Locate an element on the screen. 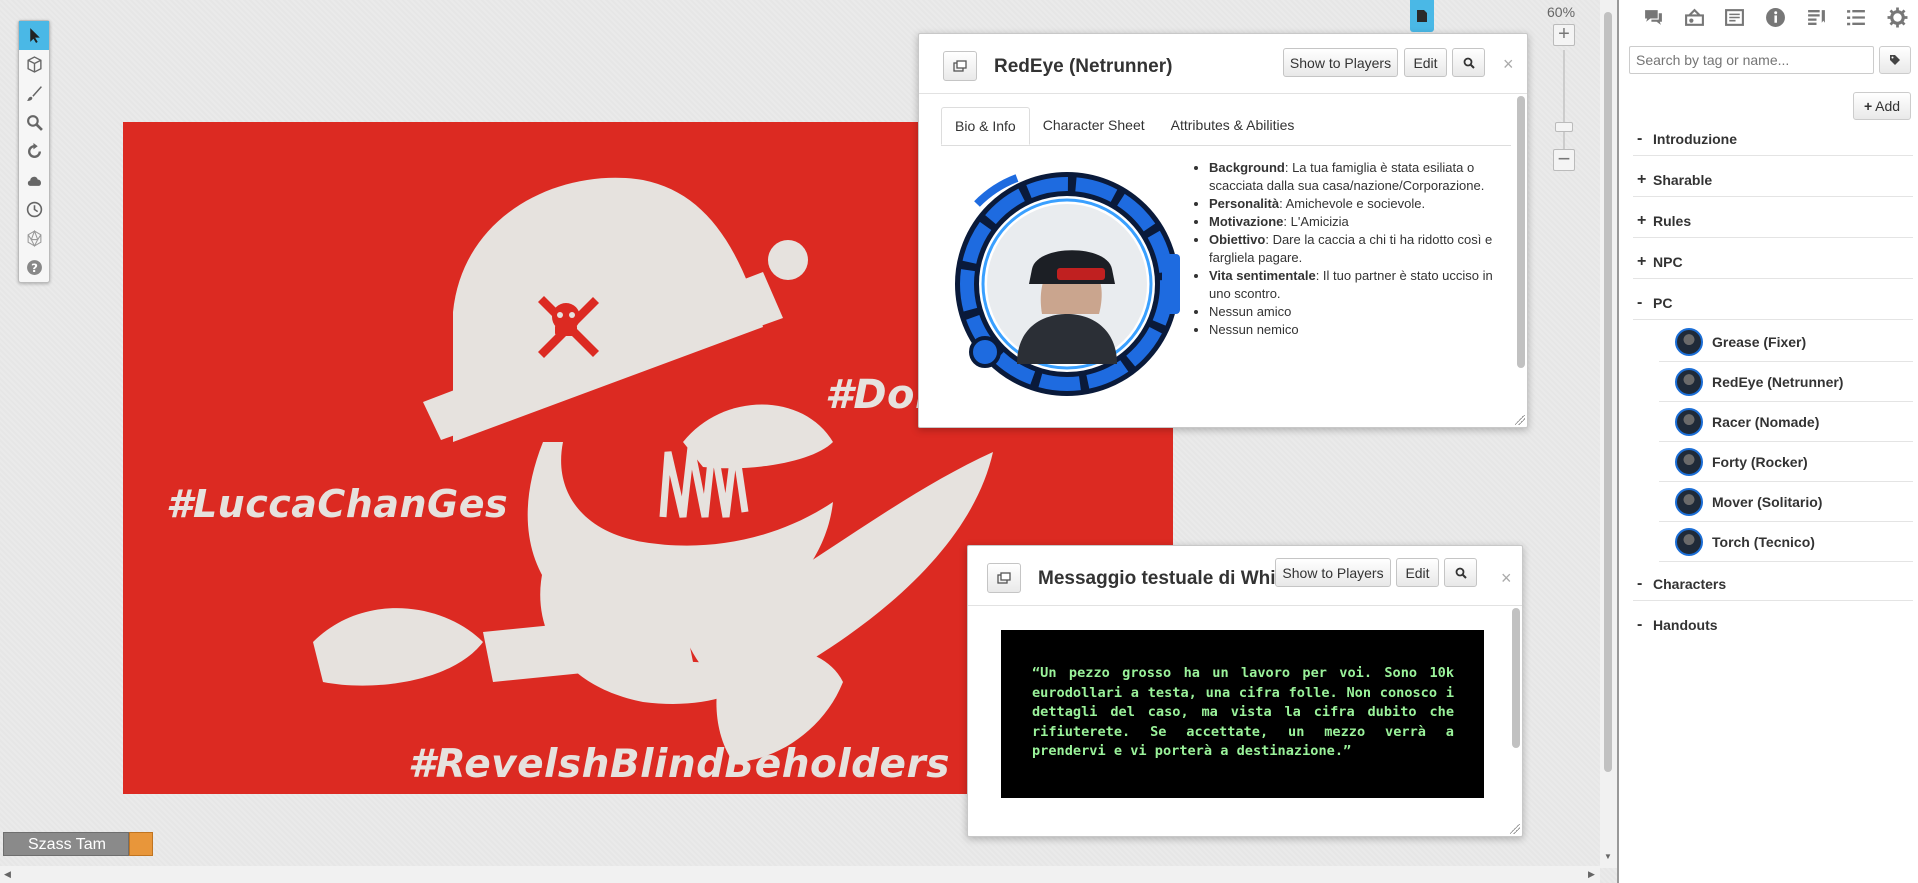 The height and width of the screenshot is (883, 1918). help-icon: ? is located at coordinates (34, 267).